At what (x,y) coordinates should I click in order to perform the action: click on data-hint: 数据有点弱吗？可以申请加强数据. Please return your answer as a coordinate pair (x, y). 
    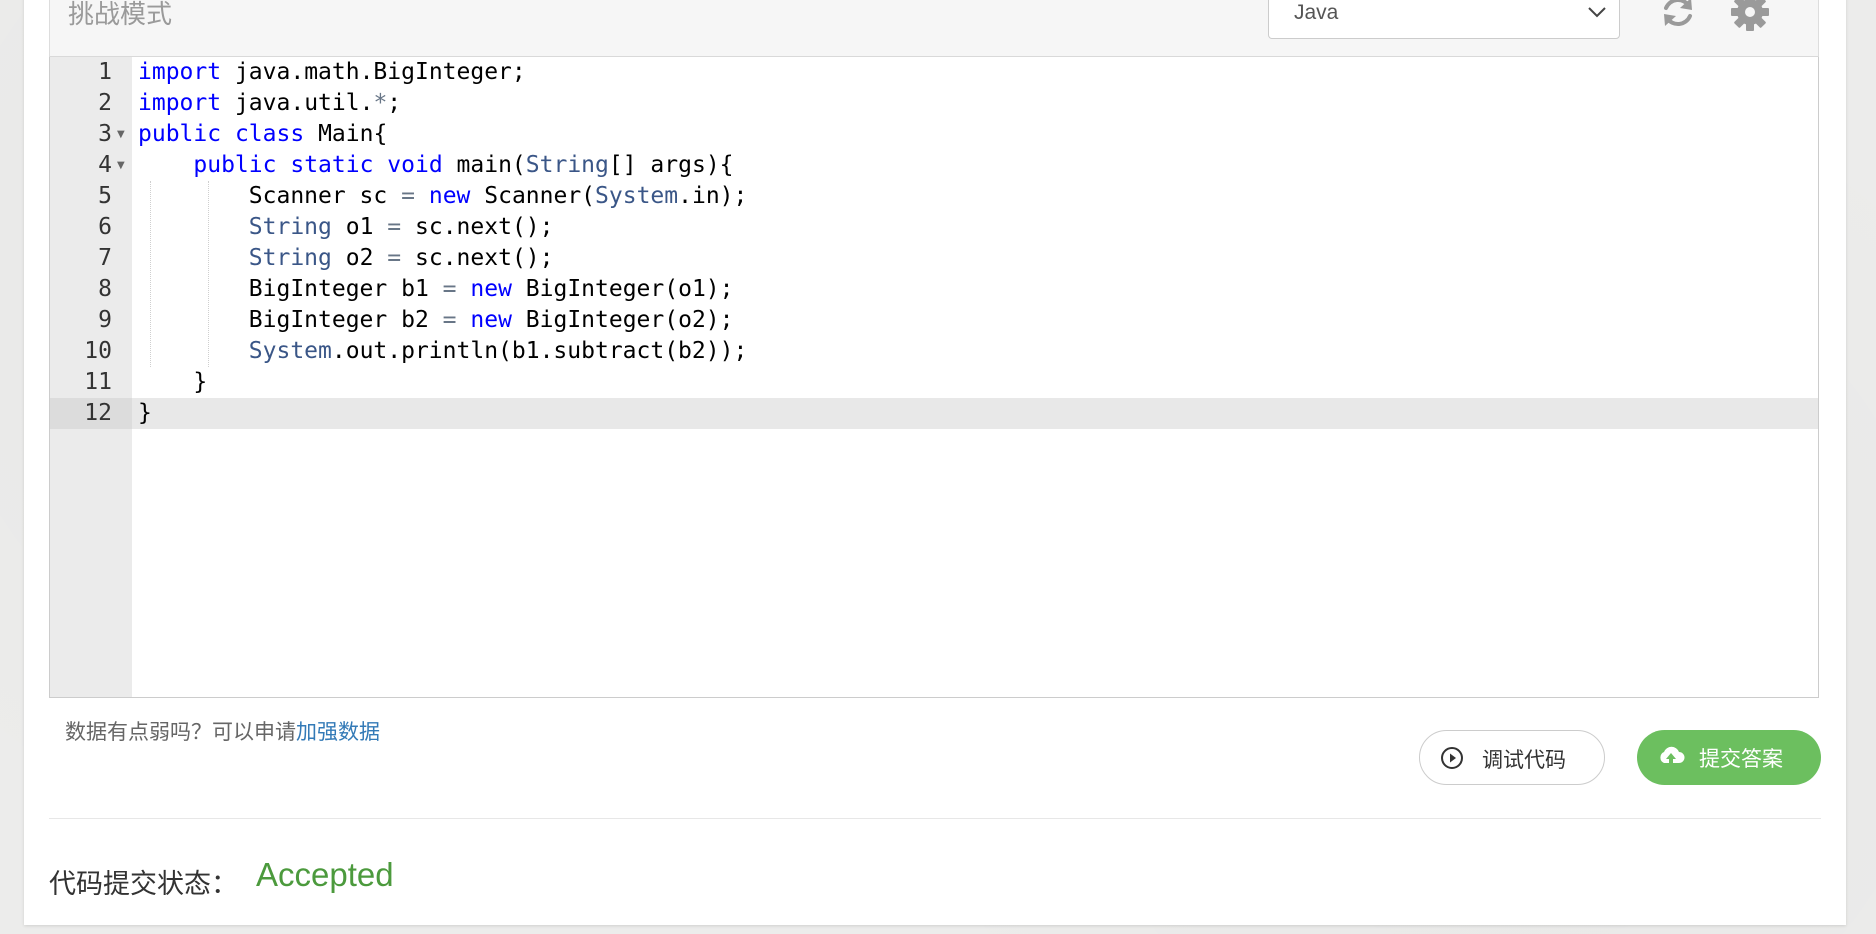
    Looking at the image, I should click on (222, 732).